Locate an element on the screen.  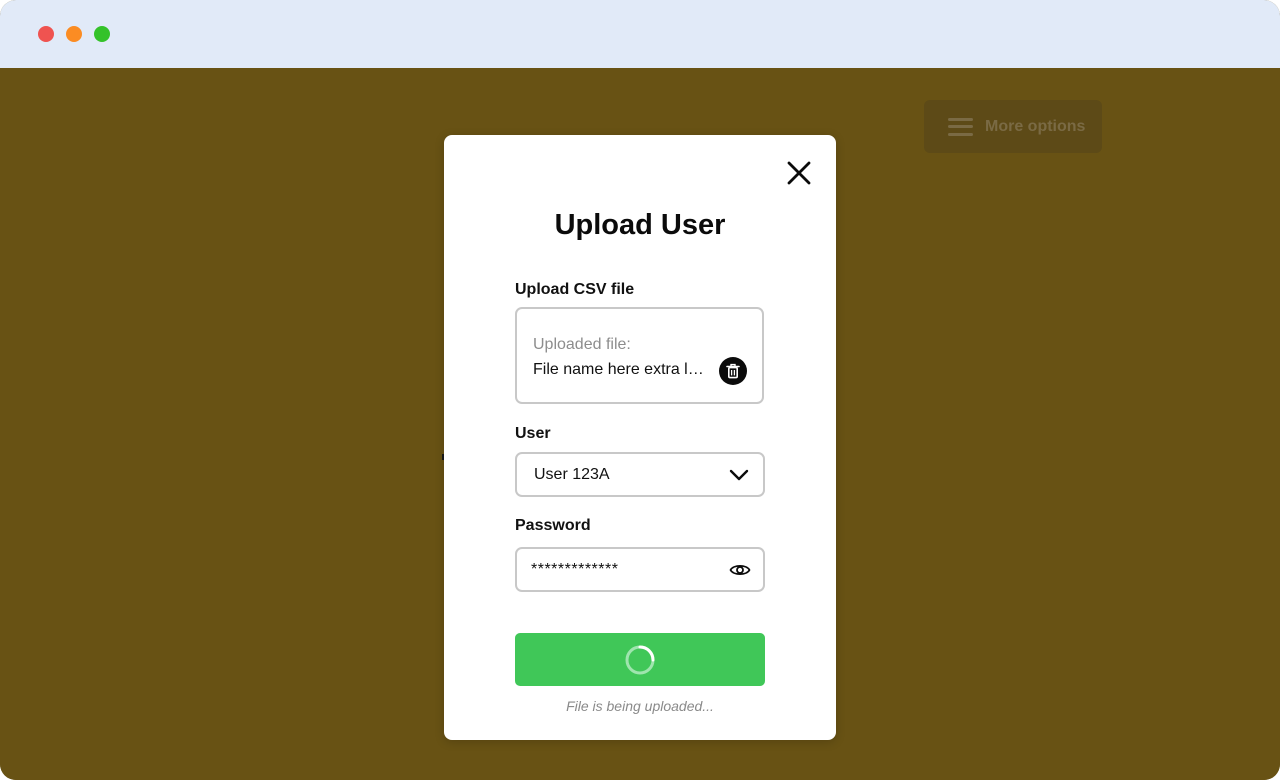
spinner-icon is located at coordinates (640, 659).